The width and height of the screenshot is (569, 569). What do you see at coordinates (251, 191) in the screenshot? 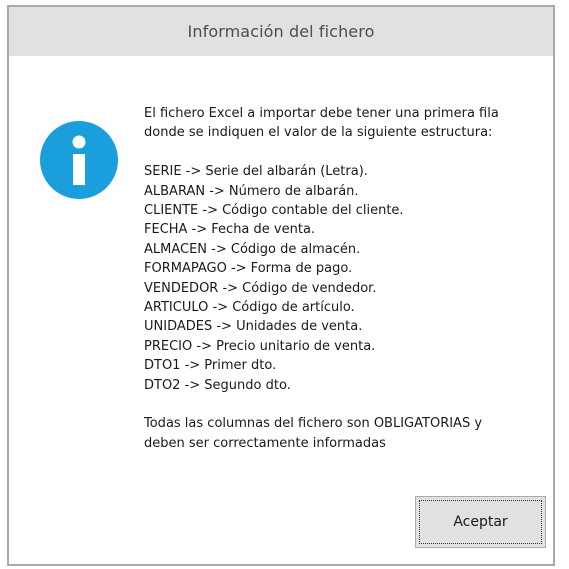
I see `field-line-albaran: ALBARAN -> Número de albarán.` at bounding box center [251, 191].